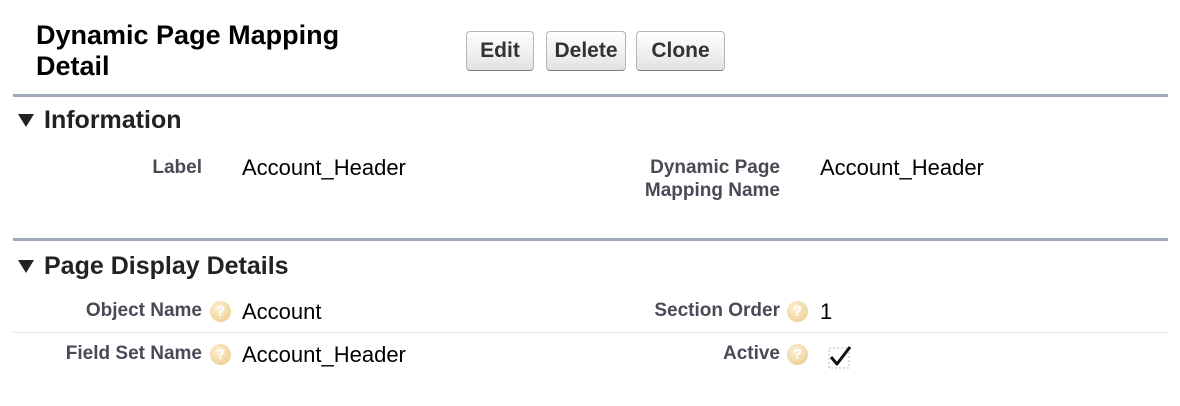 The width and height of the screenshot is (1180, 406). Describe the element at coordinates (712, 179) in the screenshot. I see `field-label-mapping-name: Dynamic Page Mapping Name` at that location.